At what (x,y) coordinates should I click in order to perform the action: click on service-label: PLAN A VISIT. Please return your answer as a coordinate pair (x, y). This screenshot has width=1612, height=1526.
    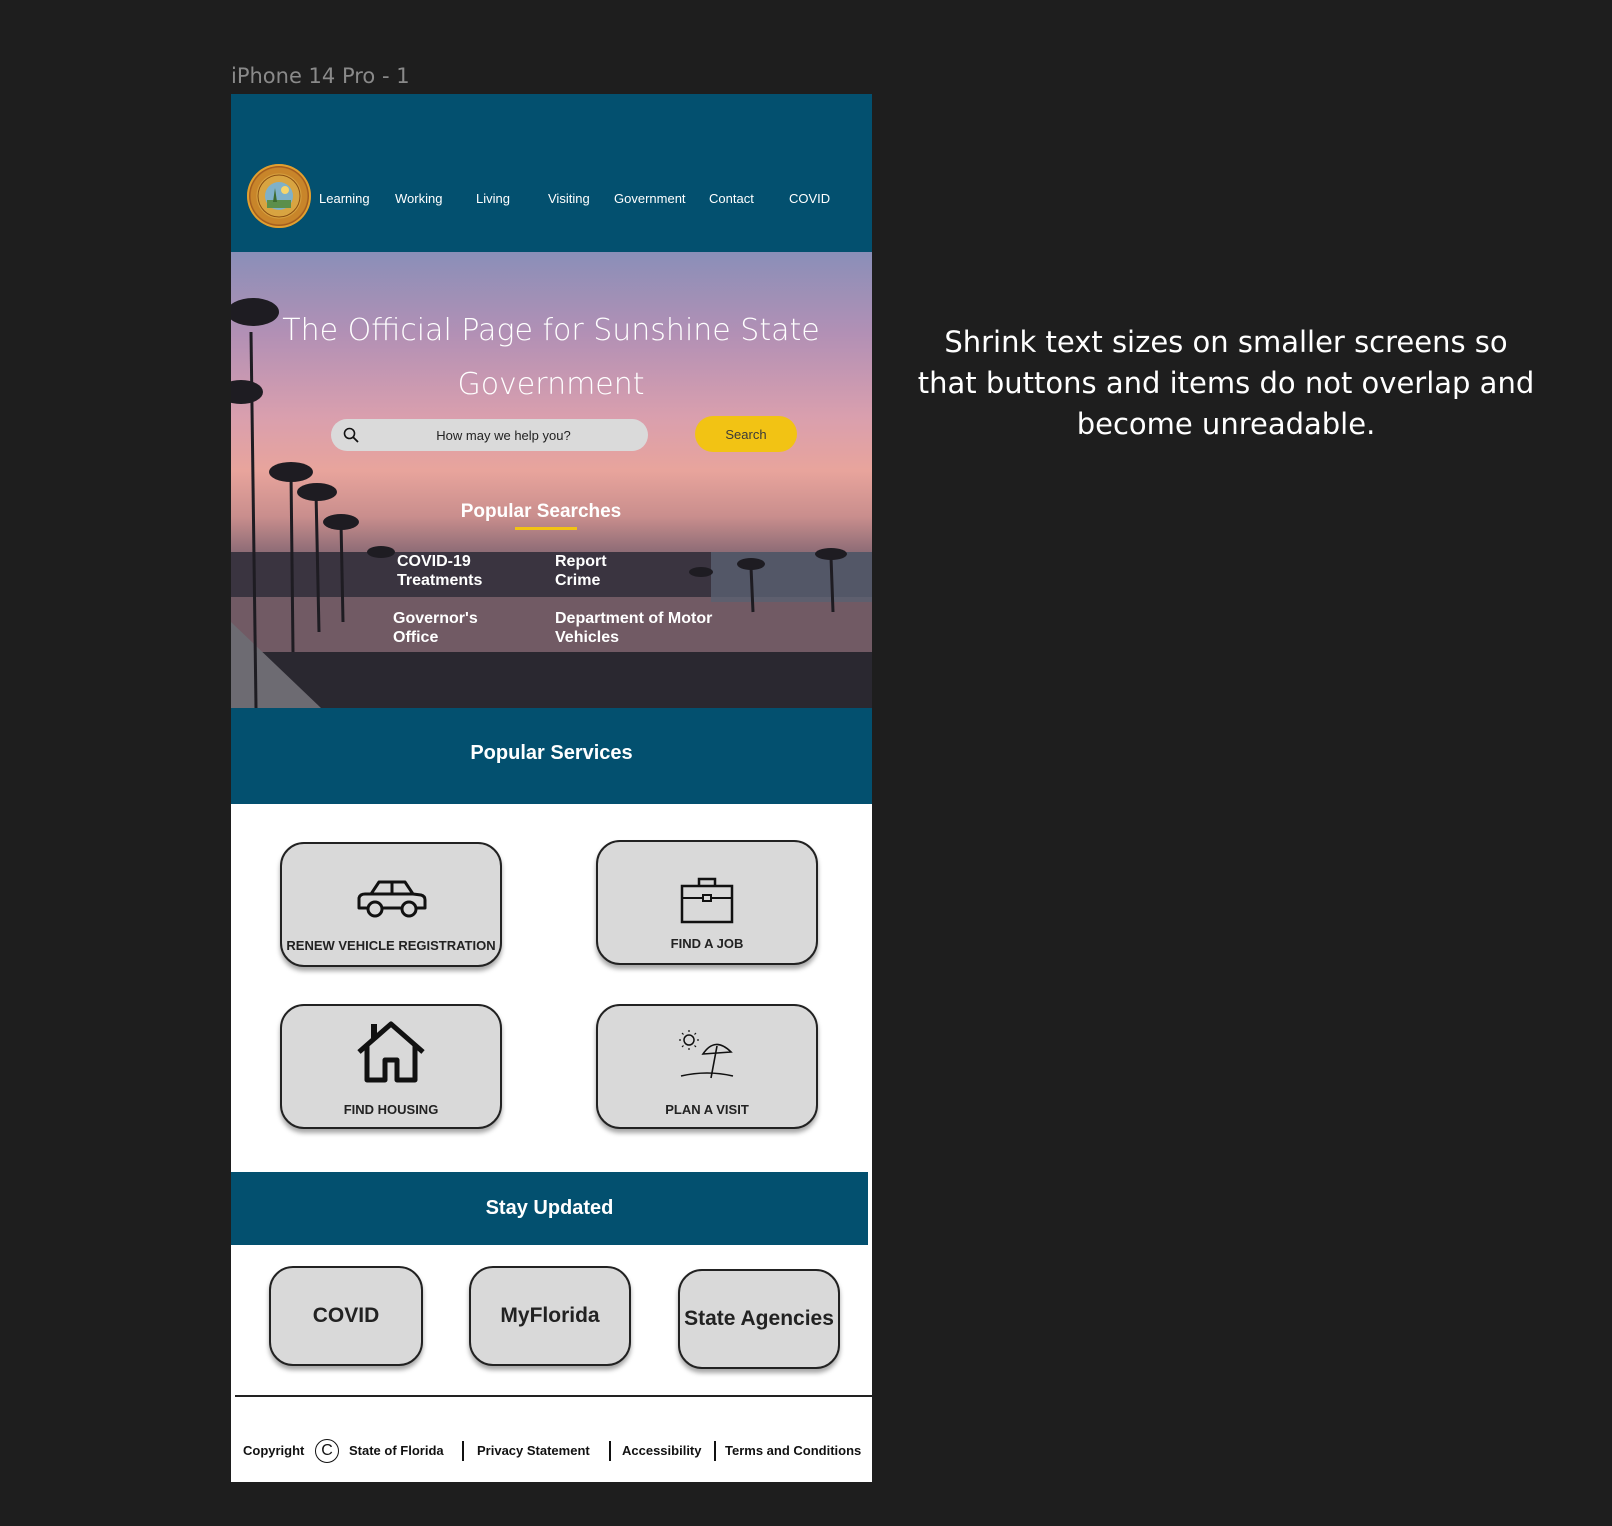
    Looking at the image, I should click on (707, 1109).